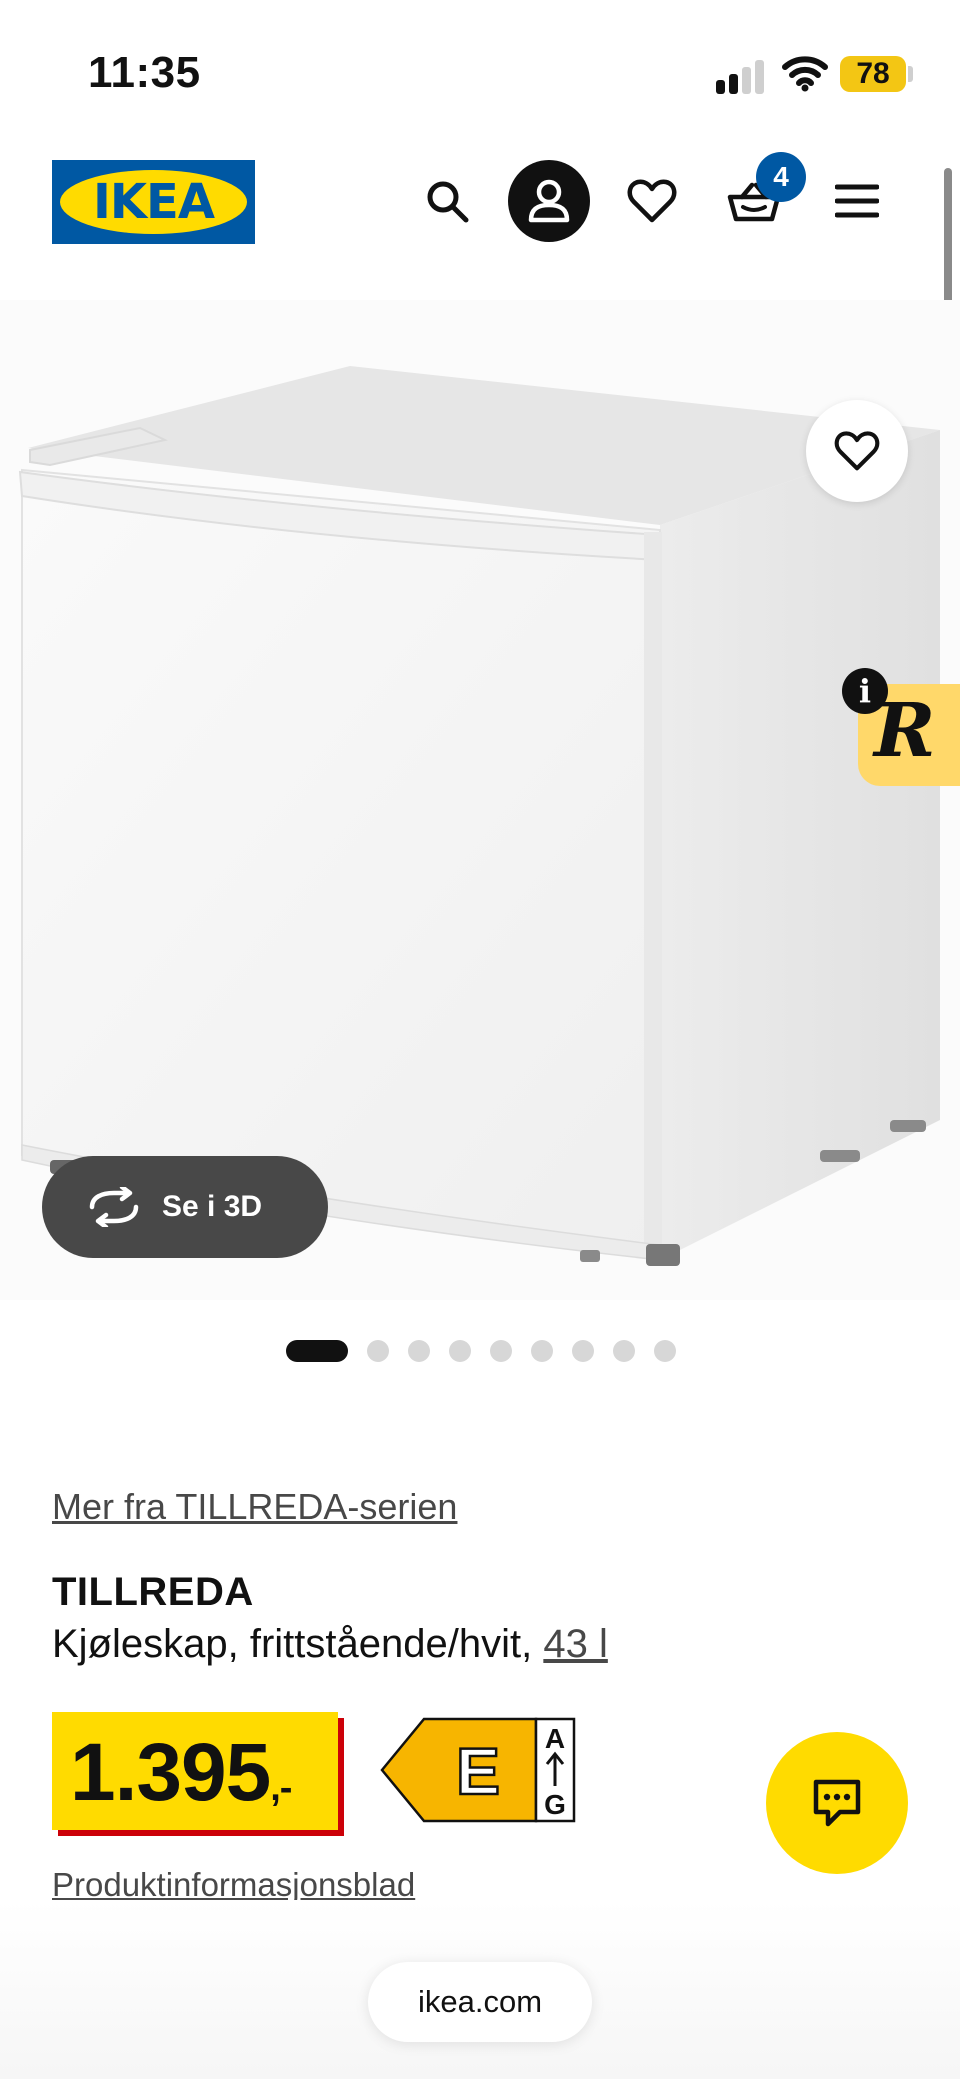 This screenshot has height=2079, width=960. Describe the element at coordinates (153, 1592) in the screenshot. I see `product-name: TILLREDA` at that location.